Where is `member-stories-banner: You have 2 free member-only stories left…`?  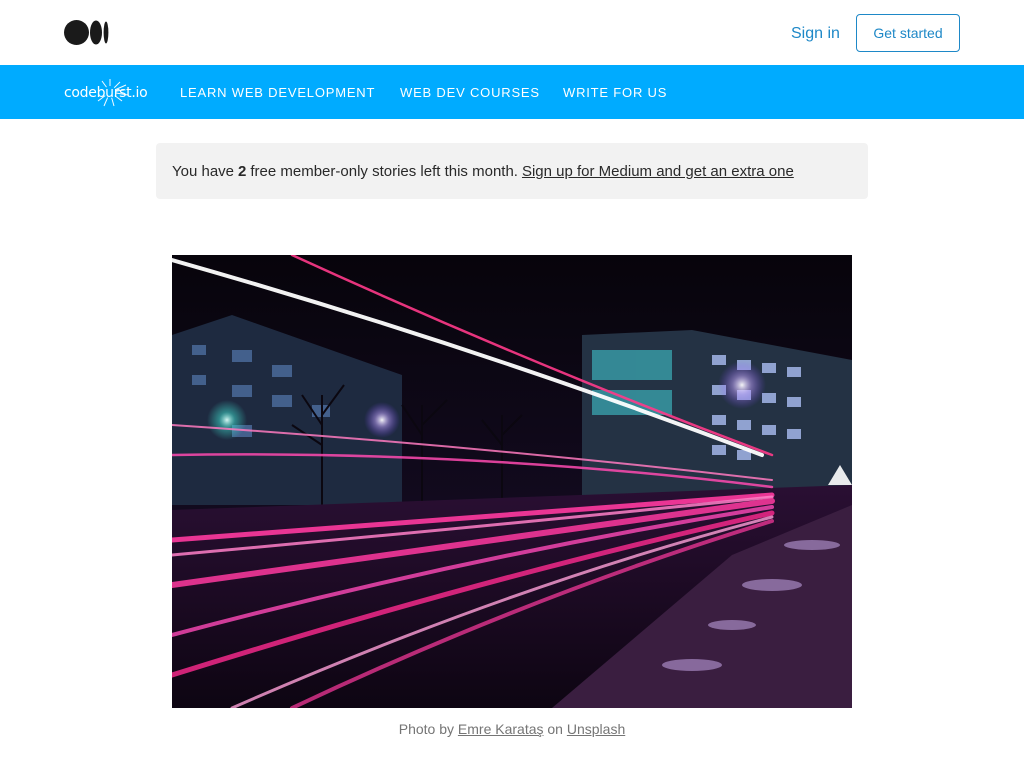
member-stories-banner: You have 2 free member-only stories left… is located at coordinates (512, 171).